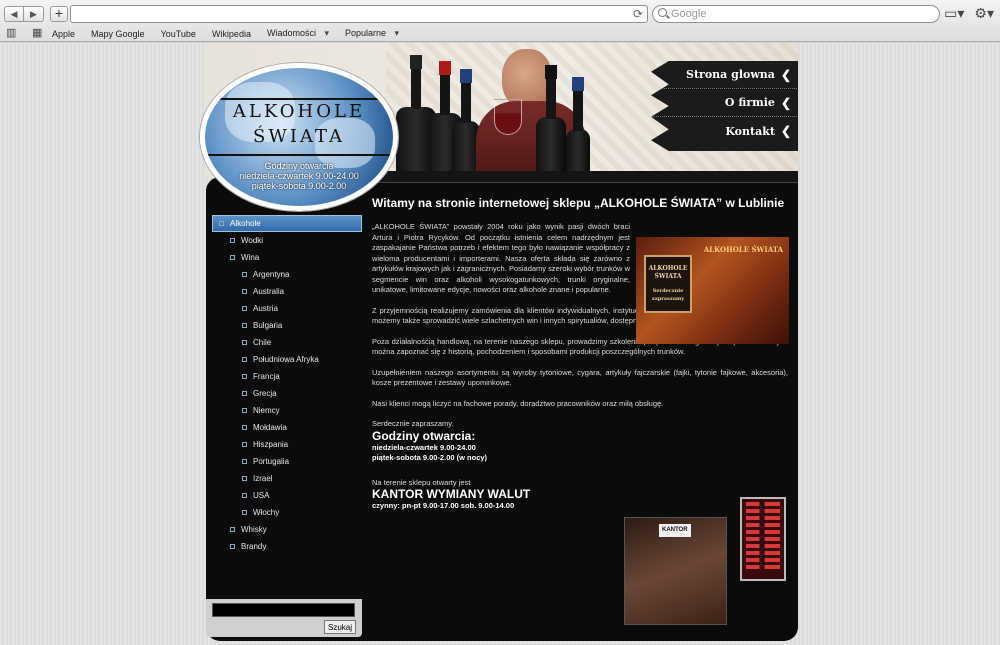 The height and width of the screenshot is (645, 1000). I want to click on sidebar-item: Portugalia, so click(287, 461).